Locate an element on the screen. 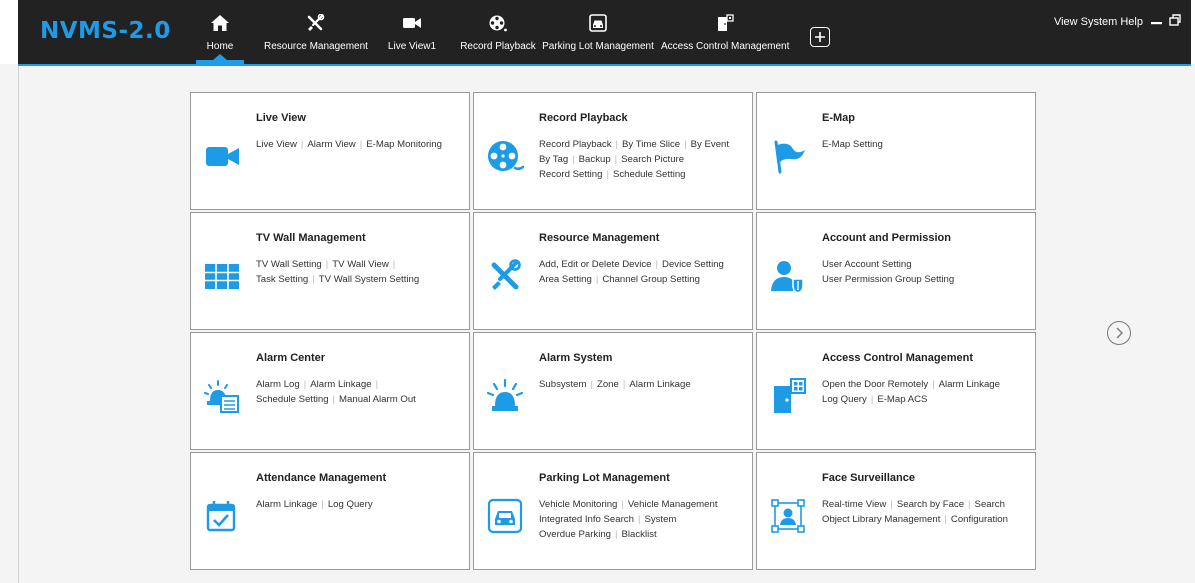  door-access-icon is located at coordinates (790, 395).